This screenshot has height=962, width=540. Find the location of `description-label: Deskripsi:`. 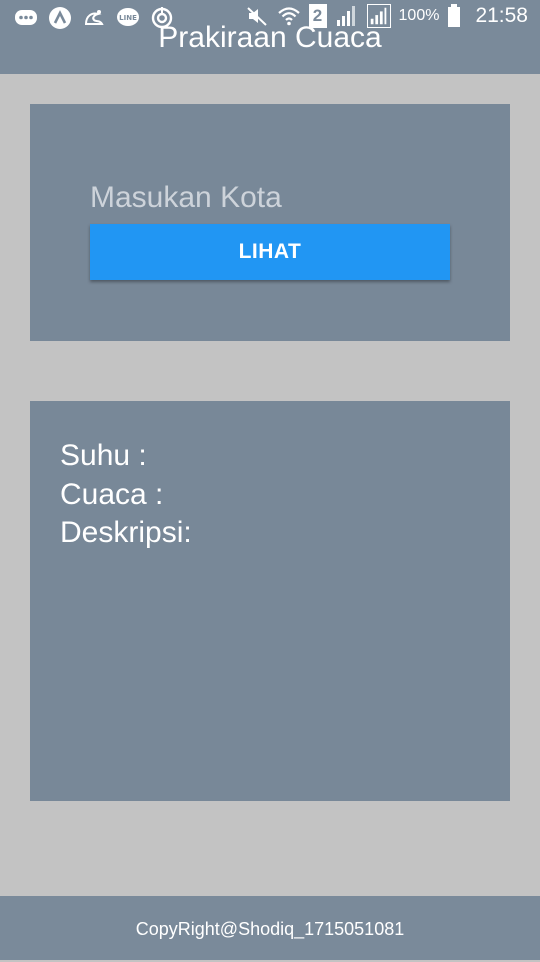

description-label: Deskripsi: is located at coordinates (126, 532).